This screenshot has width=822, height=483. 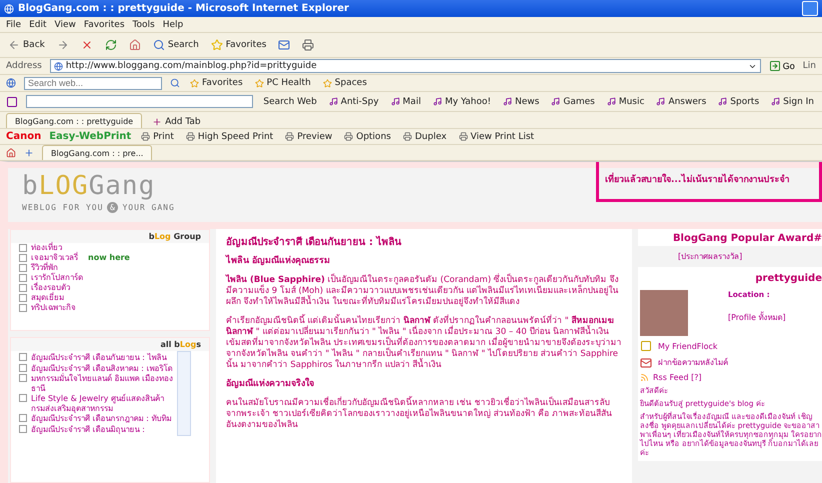 I want to click on site-logo: bLOGGang, so click(x=89, y=186).